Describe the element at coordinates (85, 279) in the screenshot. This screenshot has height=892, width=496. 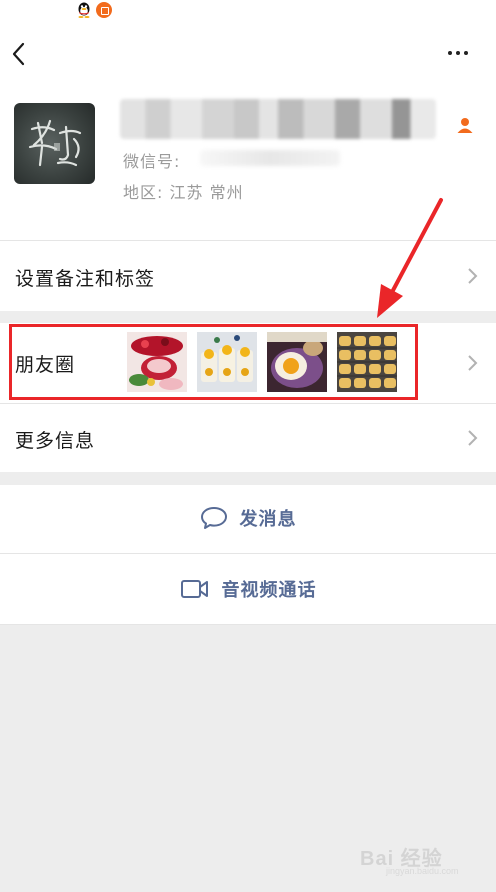
I see `remark-tags-label: 设置备注和标签` at that location.